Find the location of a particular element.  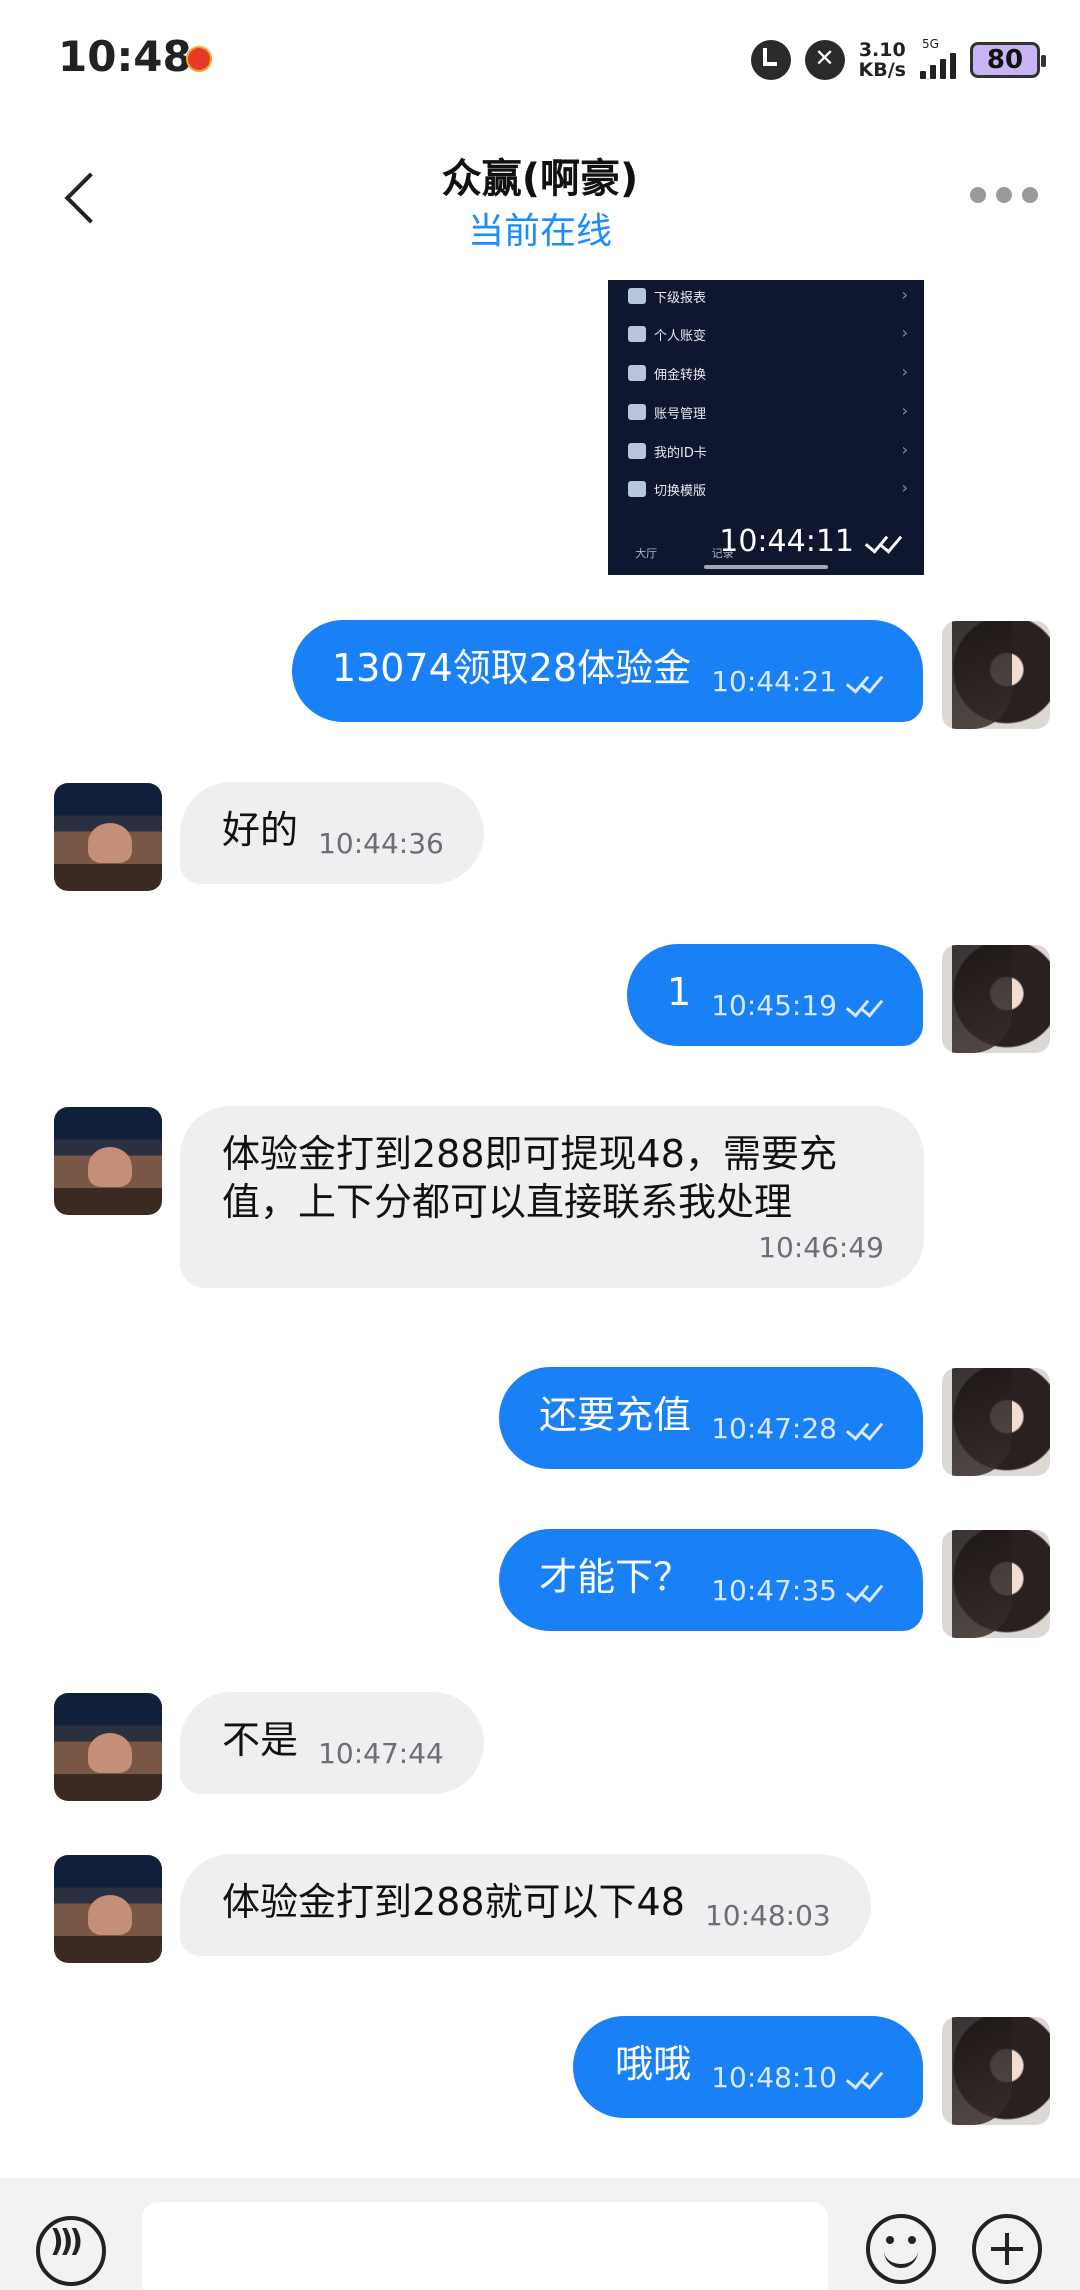

network-type: 5G is located at coordinates (930, 44).